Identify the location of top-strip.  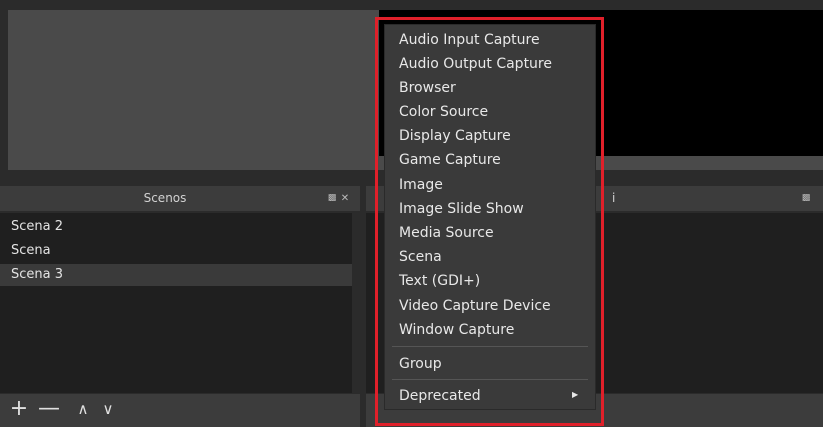
(411, 5).